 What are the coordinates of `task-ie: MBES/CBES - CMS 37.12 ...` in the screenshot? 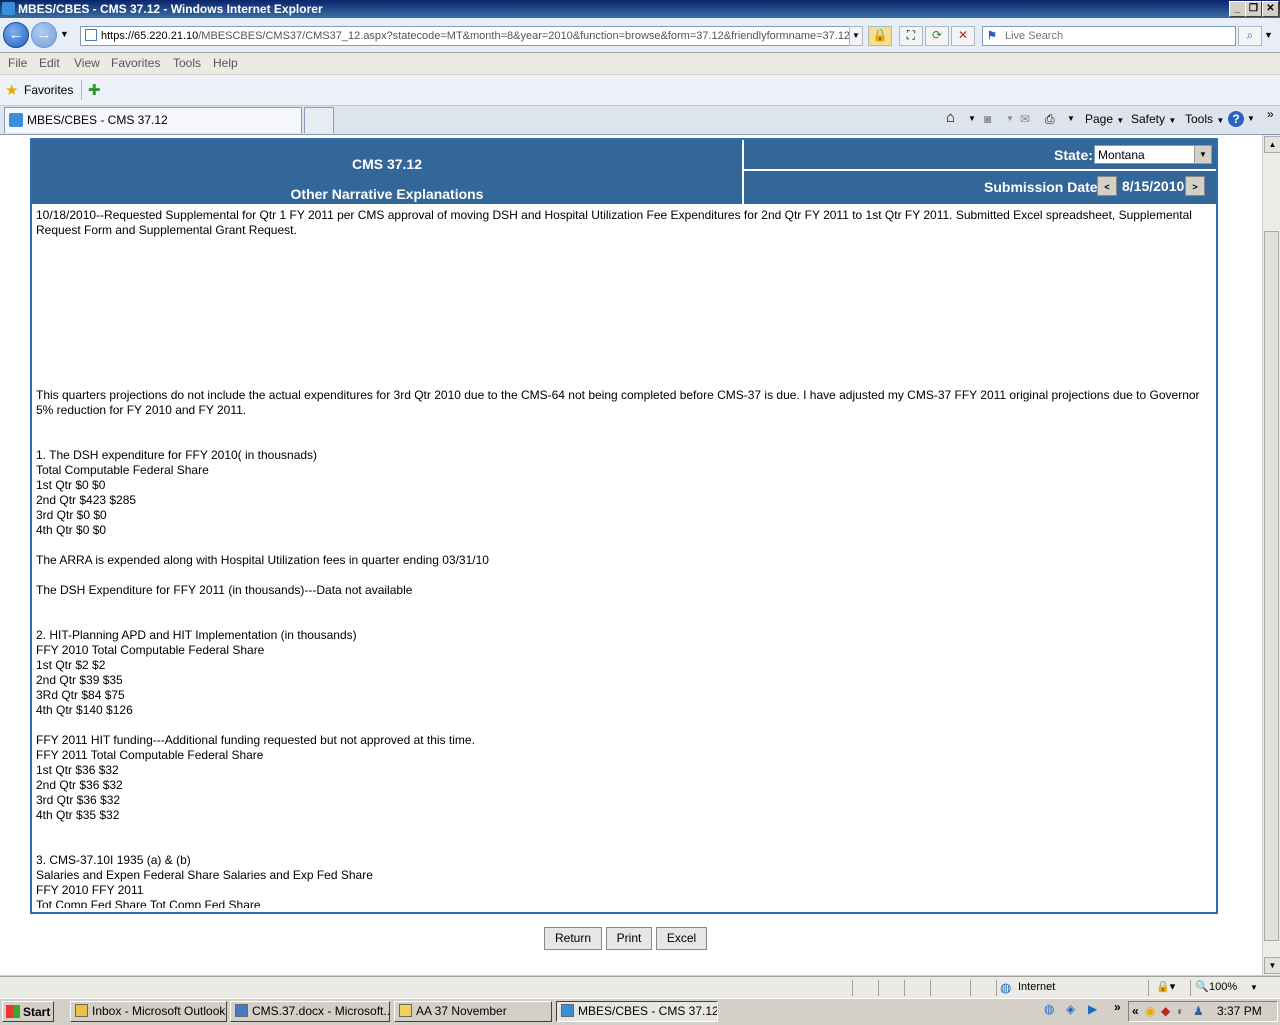 It's located at (637, 1011).